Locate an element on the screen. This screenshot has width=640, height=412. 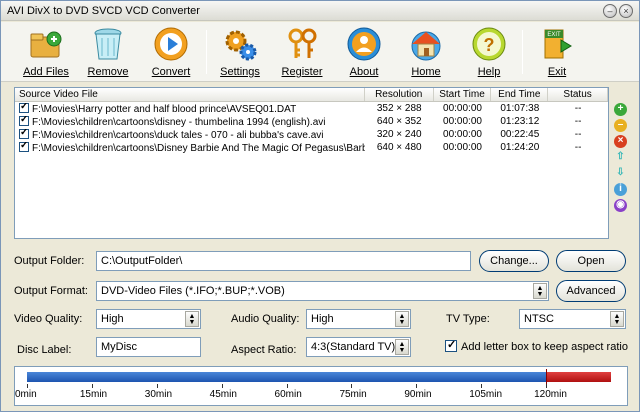
person-icon is located at coordinates (364, 44).